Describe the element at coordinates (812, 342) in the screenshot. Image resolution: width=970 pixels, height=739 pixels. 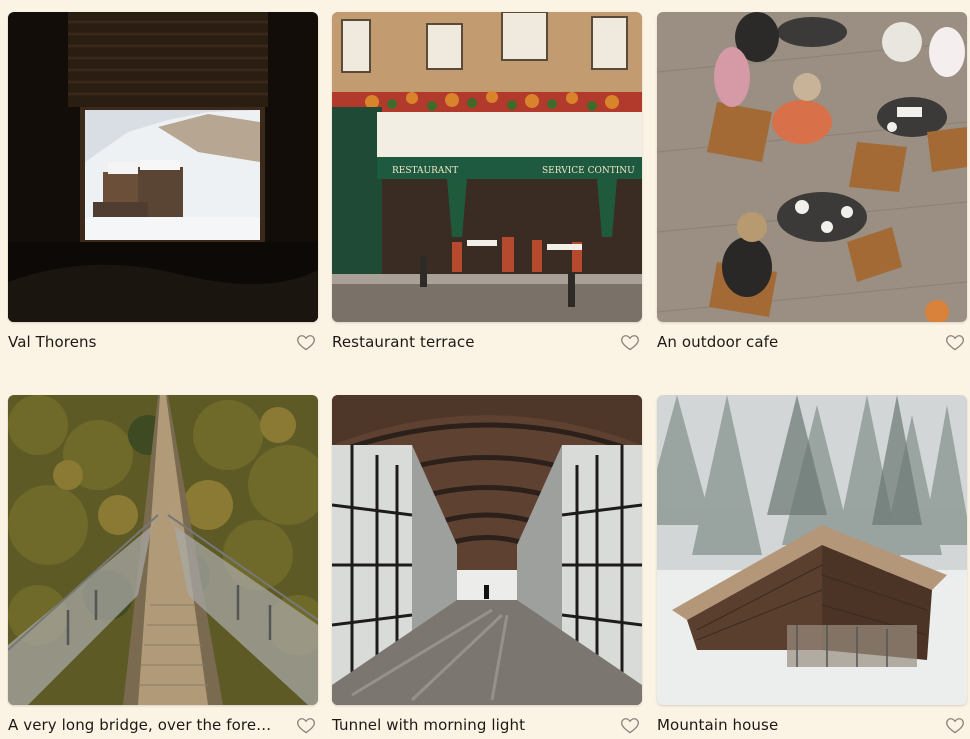
I see `caption-row: An outdoor cafe` at that location.